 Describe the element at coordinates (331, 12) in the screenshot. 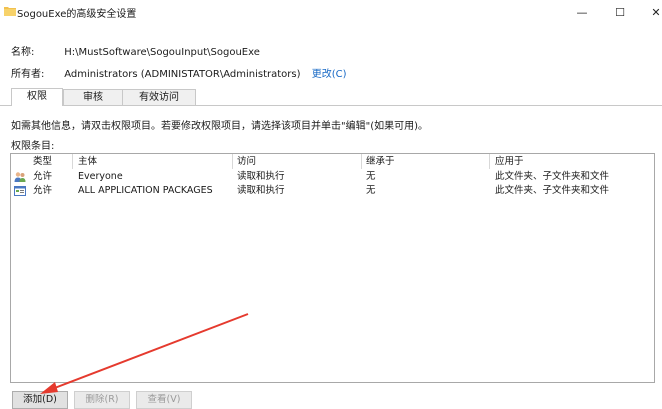

I see `title-bar: SogouExe的高级安全设置 — ☐ ✕` at that location.